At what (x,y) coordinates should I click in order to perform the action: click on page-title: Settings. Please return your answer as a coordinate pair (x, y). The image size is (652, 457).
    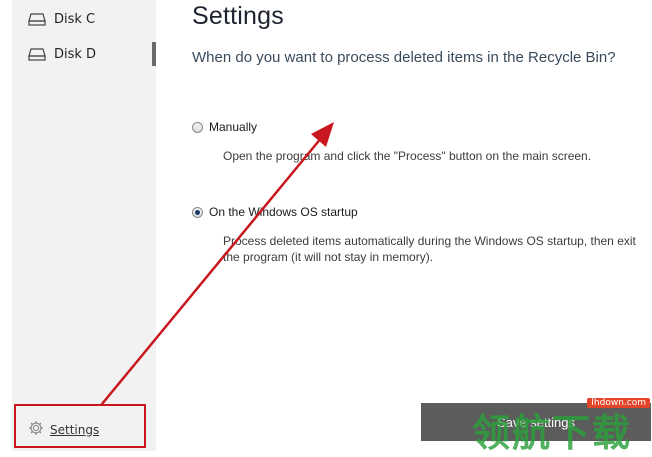
    Looking at the image, I should click on (238, 16).